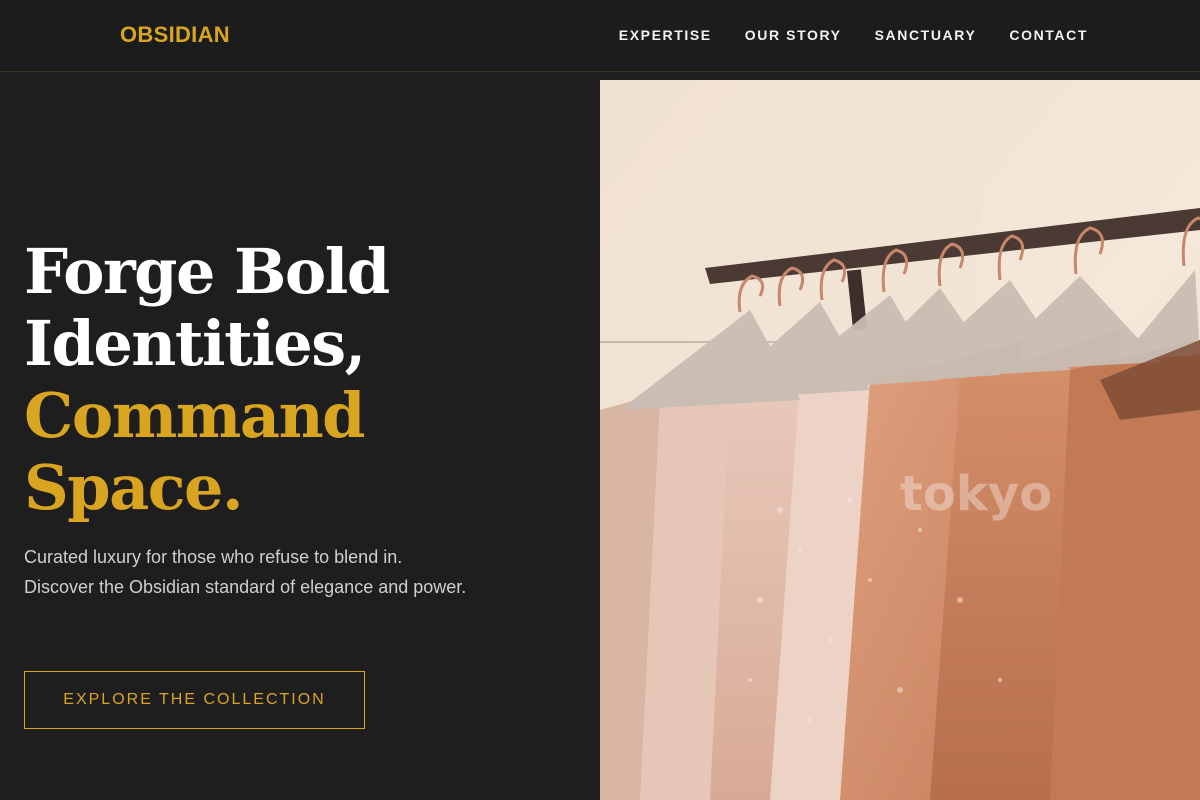  I want to click on nav-link-our-story: OUR STORY, so click(793, 35).